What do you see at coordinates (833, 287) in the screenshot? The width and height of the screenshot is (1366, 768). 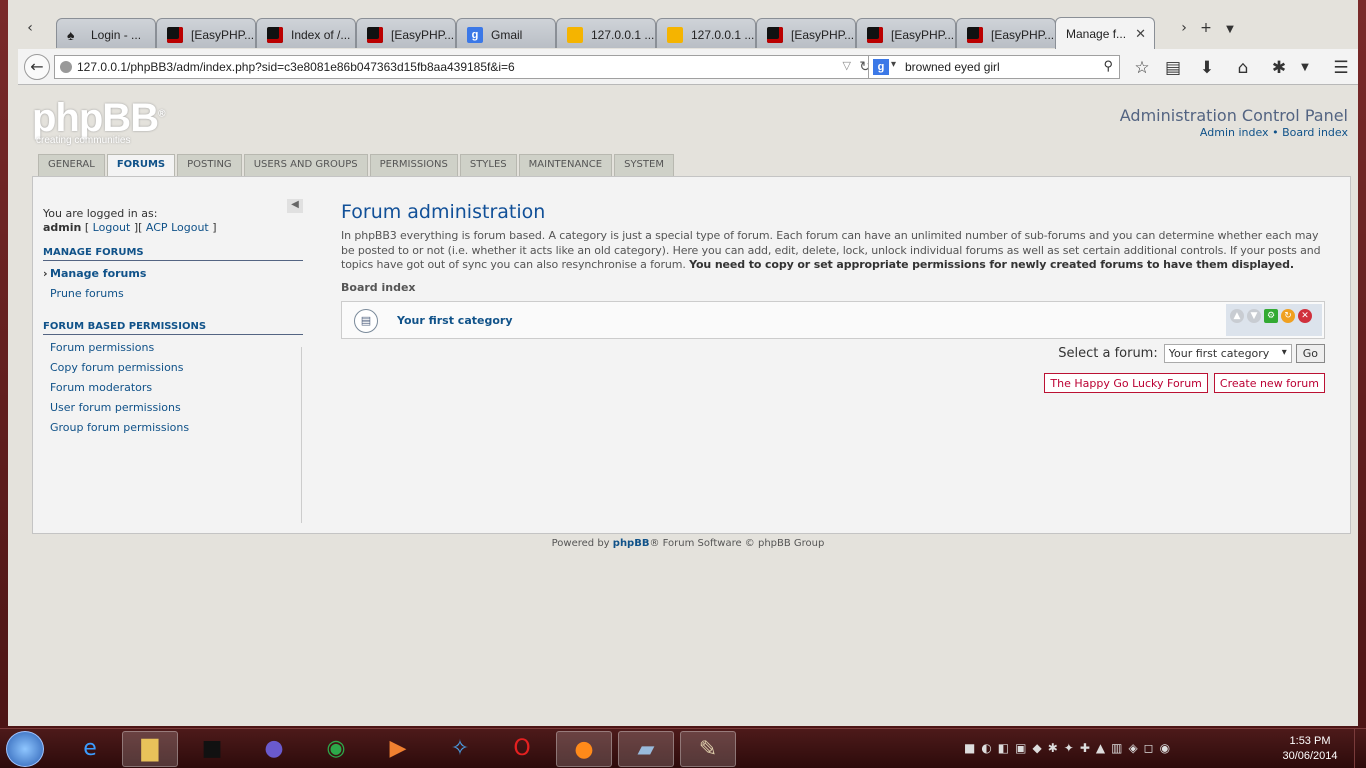 I see `breadcrumb: Board index` at bounding box center [833, 287].